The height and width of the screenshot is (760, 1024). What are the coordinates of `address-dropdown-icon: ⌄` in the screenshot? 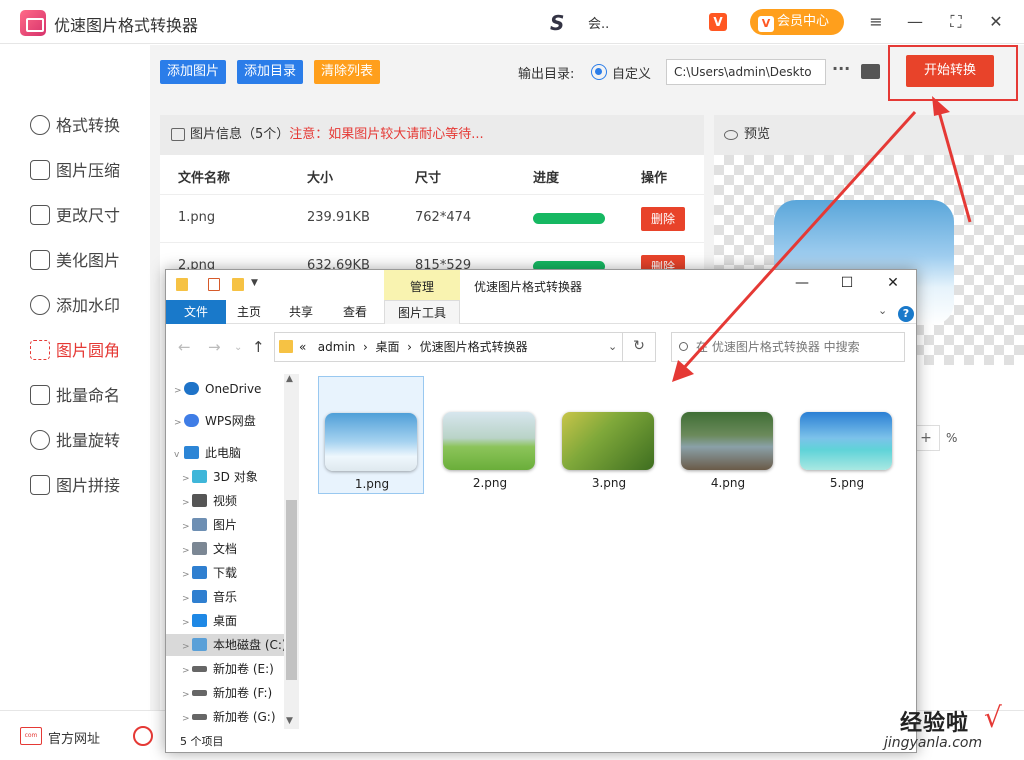 It's located at (612, 347).